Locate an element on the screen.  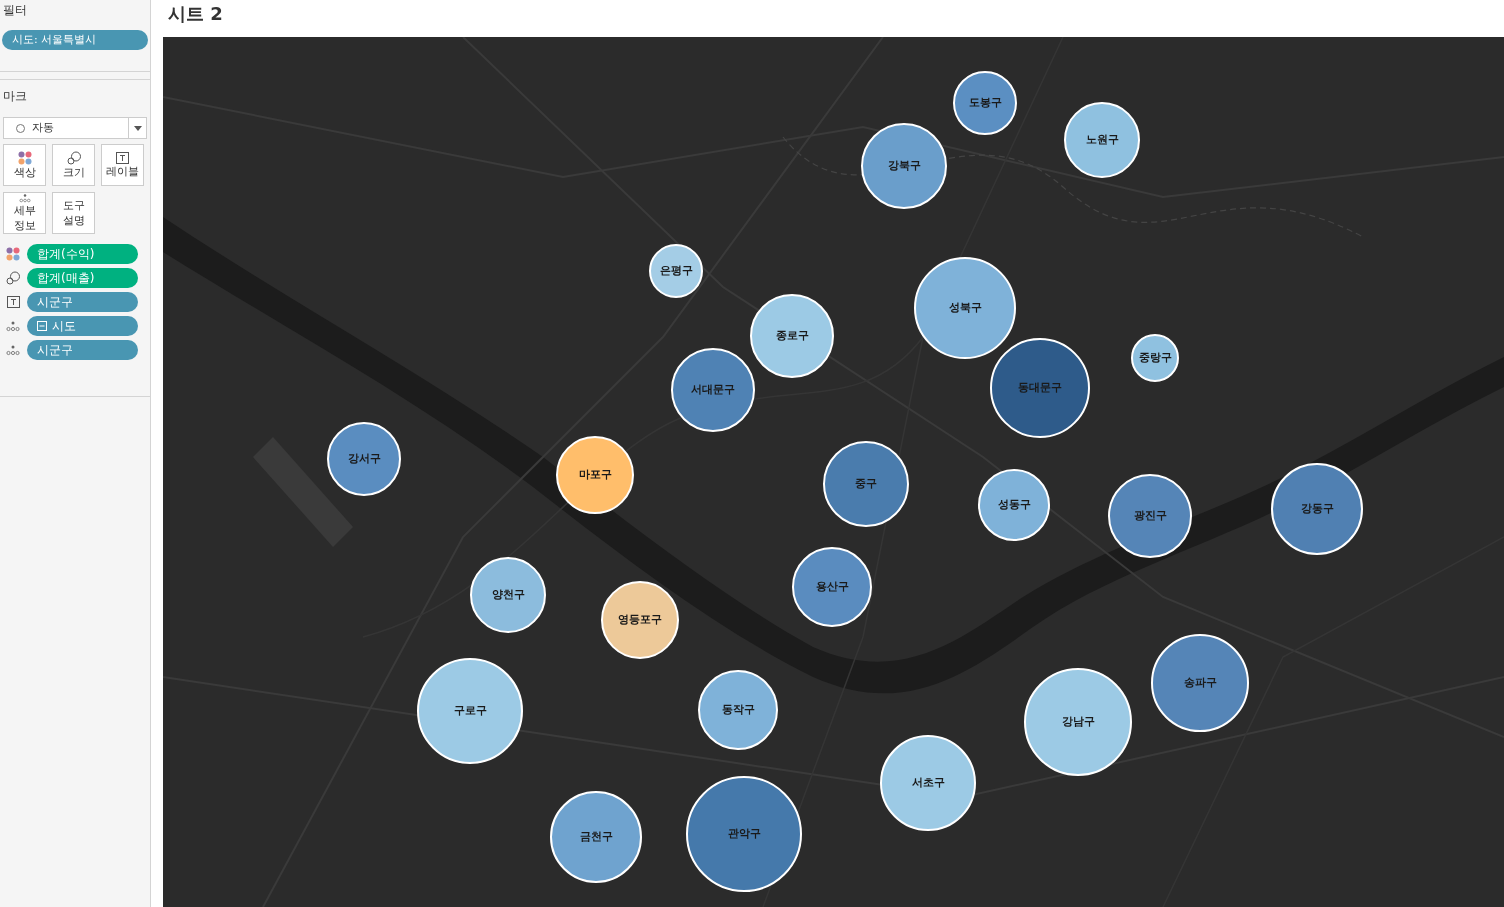
mark-card-button: 색상 is located at coordinates (24, 165).